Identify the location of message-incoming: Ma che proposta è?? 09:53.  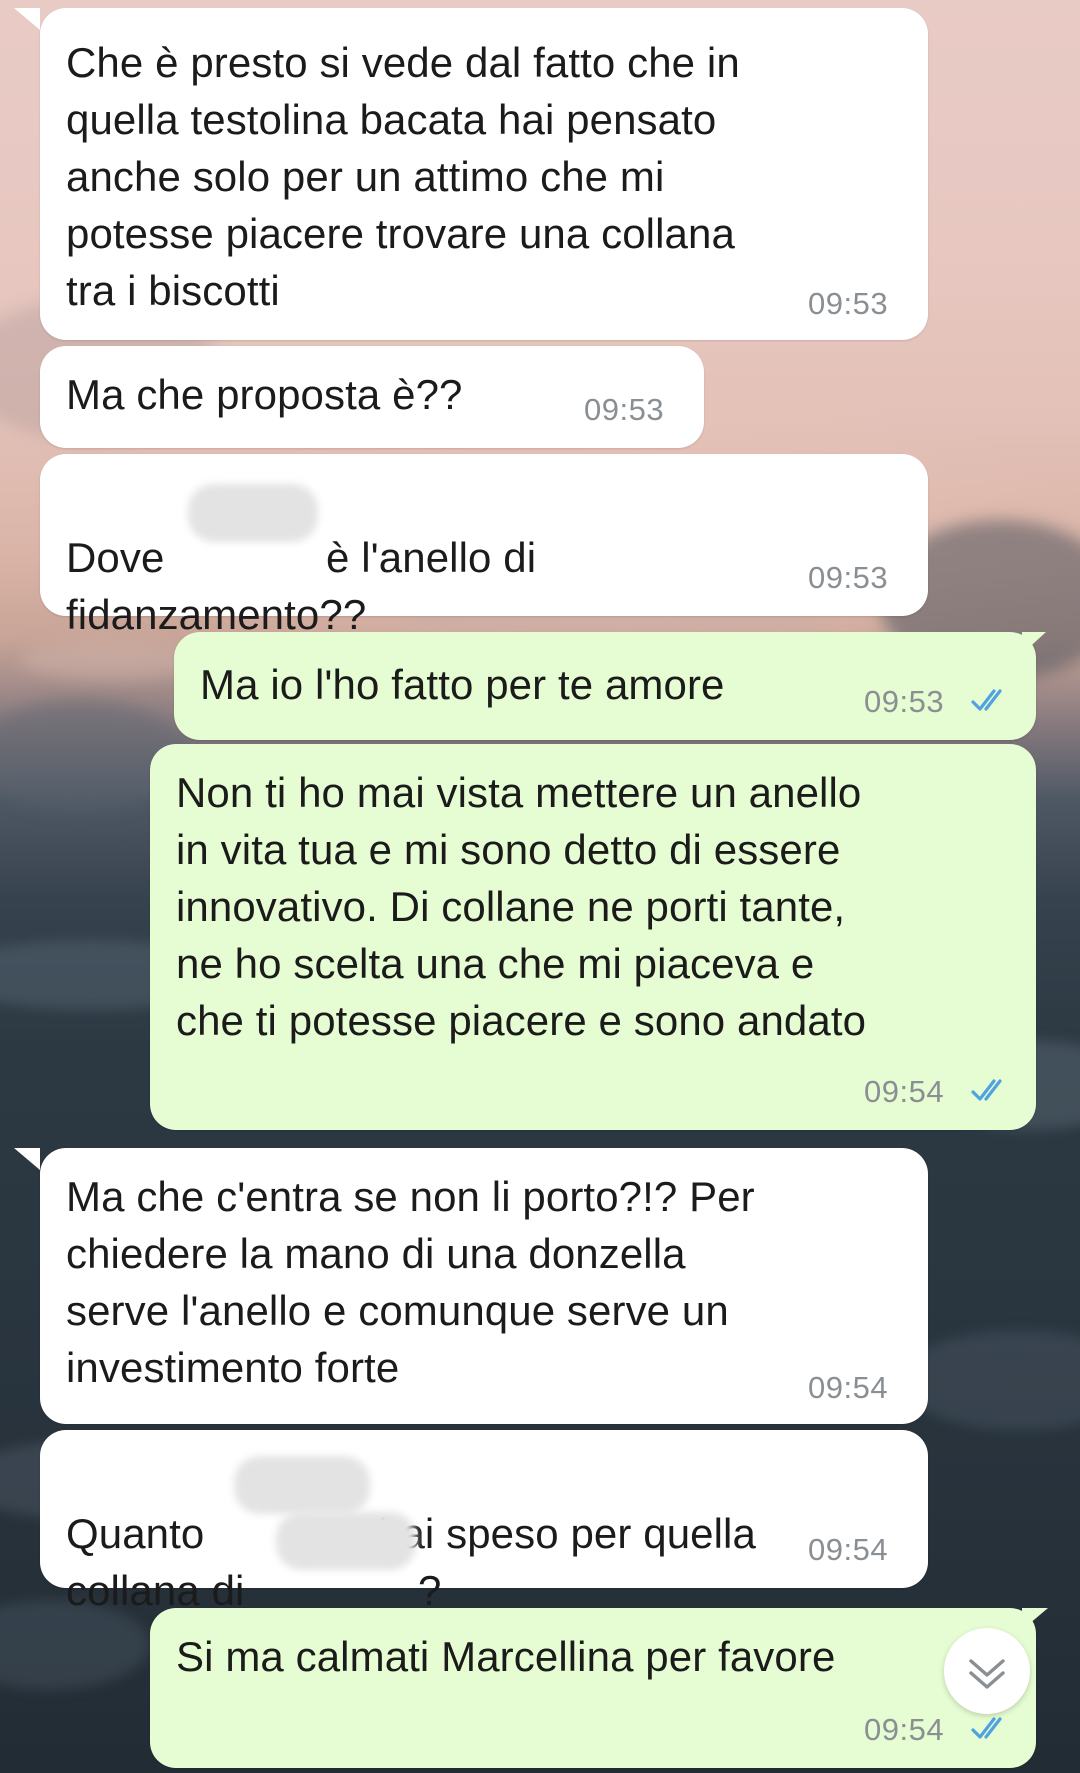
(372, 397).